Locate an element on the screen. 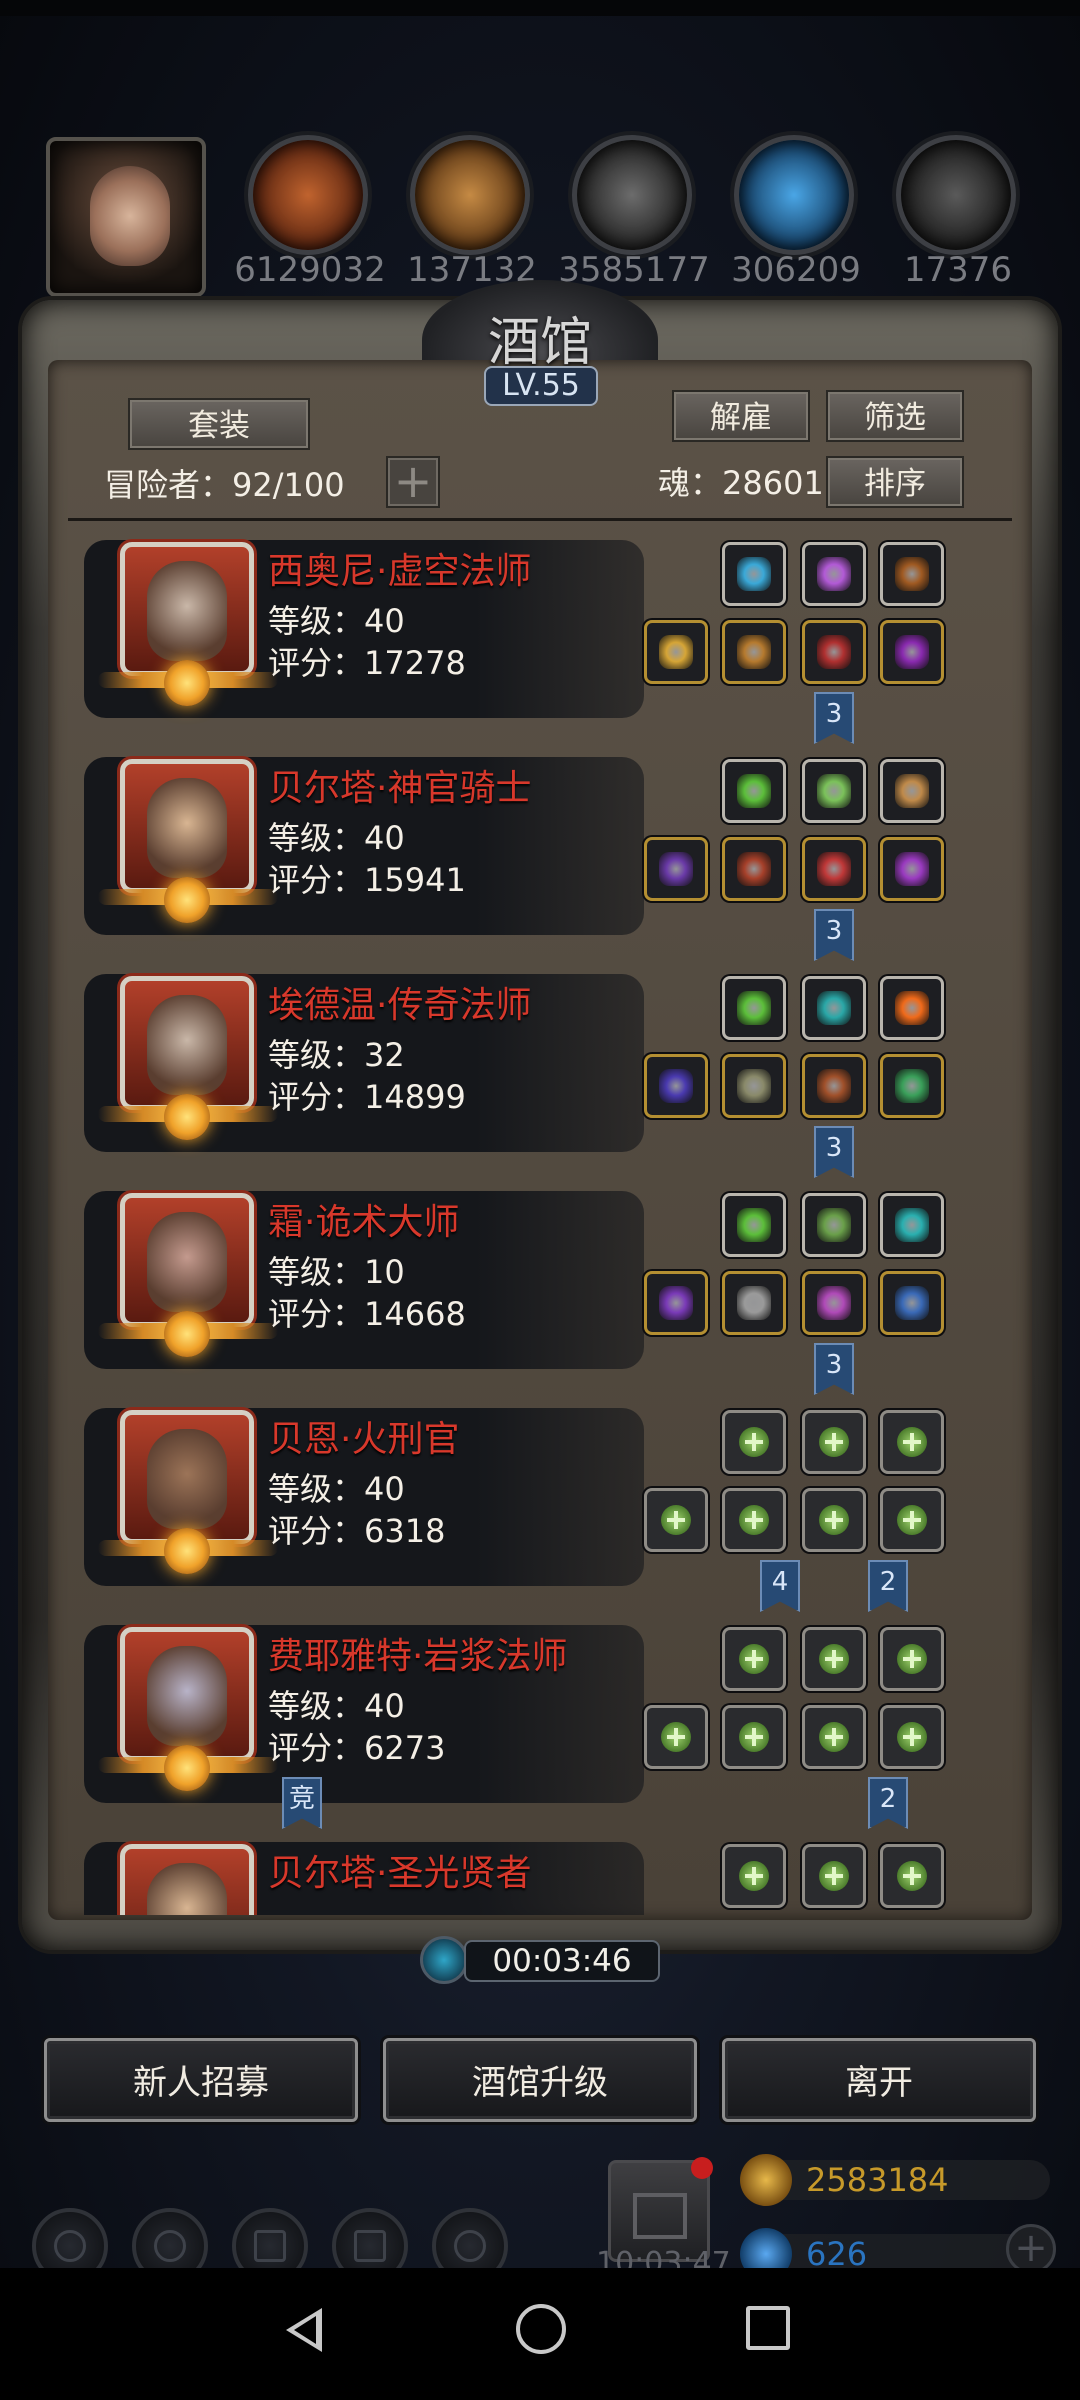  resource-meat-value: 6129032 is located at coordinates (310, 270).